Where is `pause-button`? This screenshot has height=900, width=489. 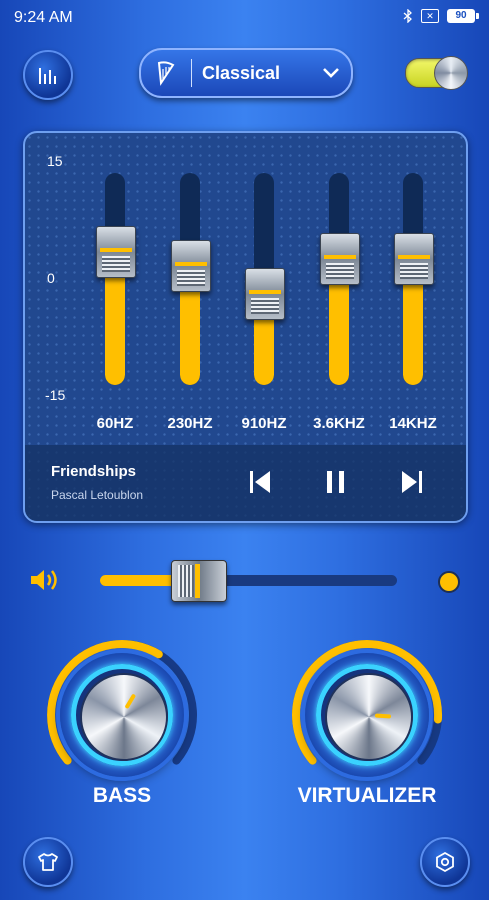
pause-button is located at coordinates (336, 482).